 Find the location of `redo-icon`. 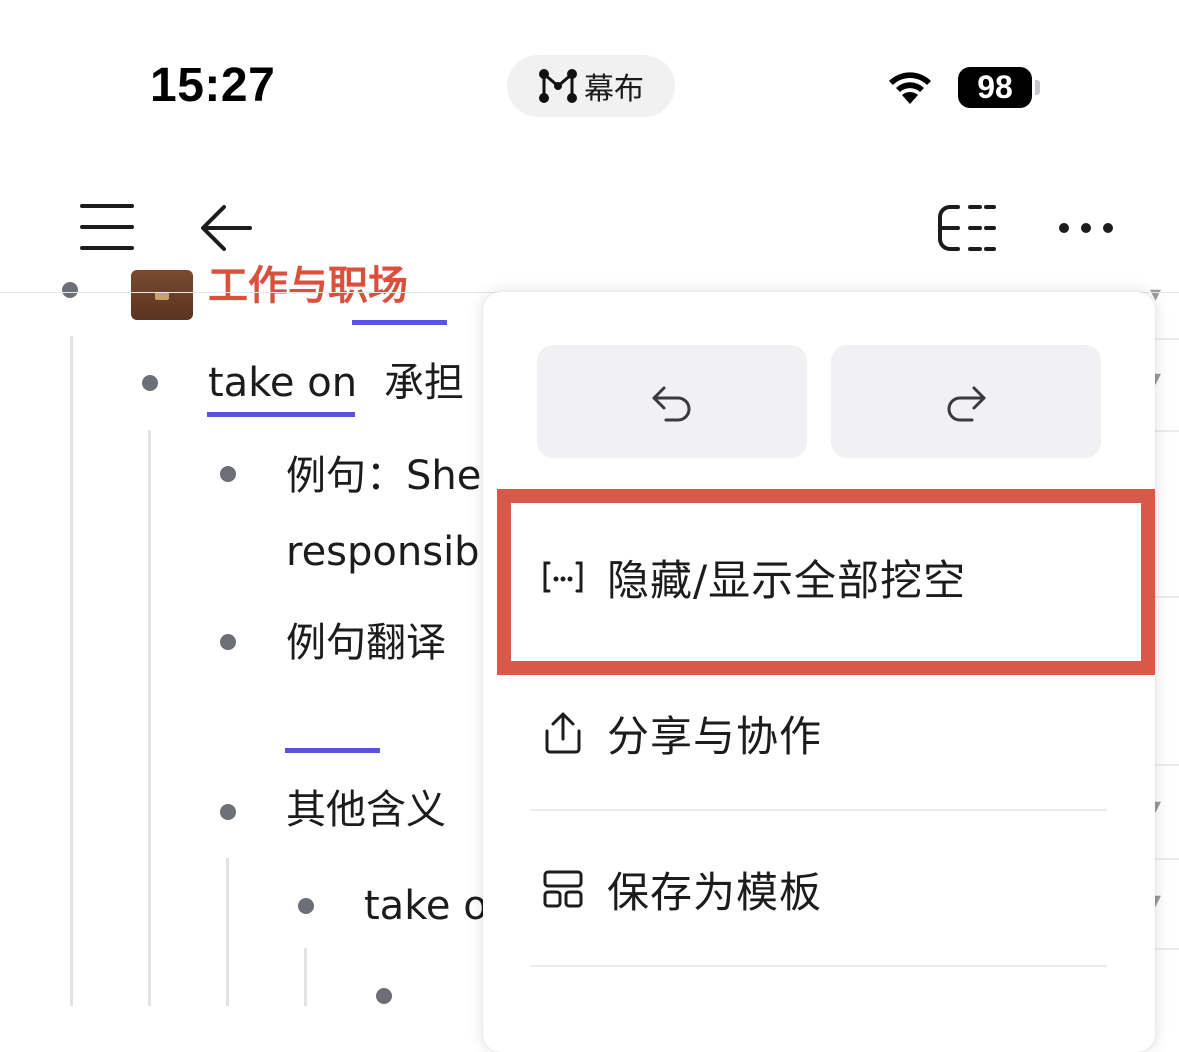

redo-icon is located at coordinates (966, 403).